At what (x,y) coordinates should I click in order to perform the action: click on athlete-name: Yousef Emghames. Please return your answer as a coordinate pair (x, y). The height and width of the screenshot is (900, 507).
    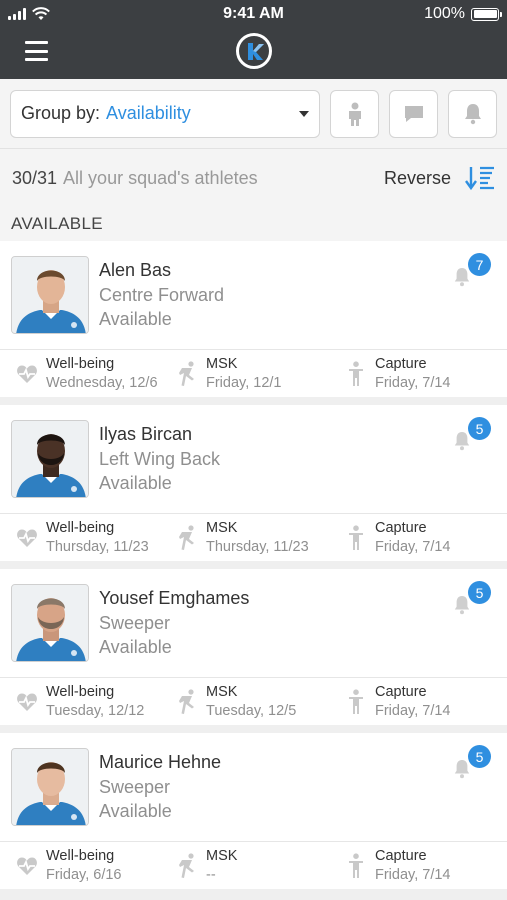
    Looking at the image, I should click on (174, 598).